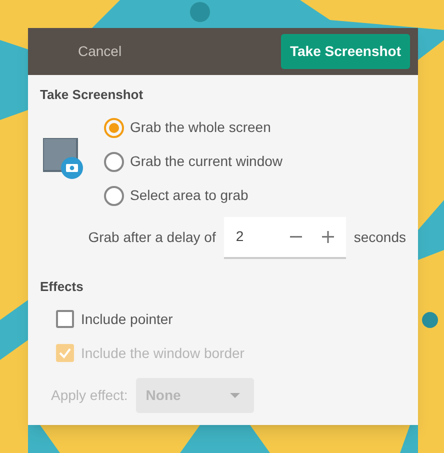  I want to click on checkbox, so click(65, 319).